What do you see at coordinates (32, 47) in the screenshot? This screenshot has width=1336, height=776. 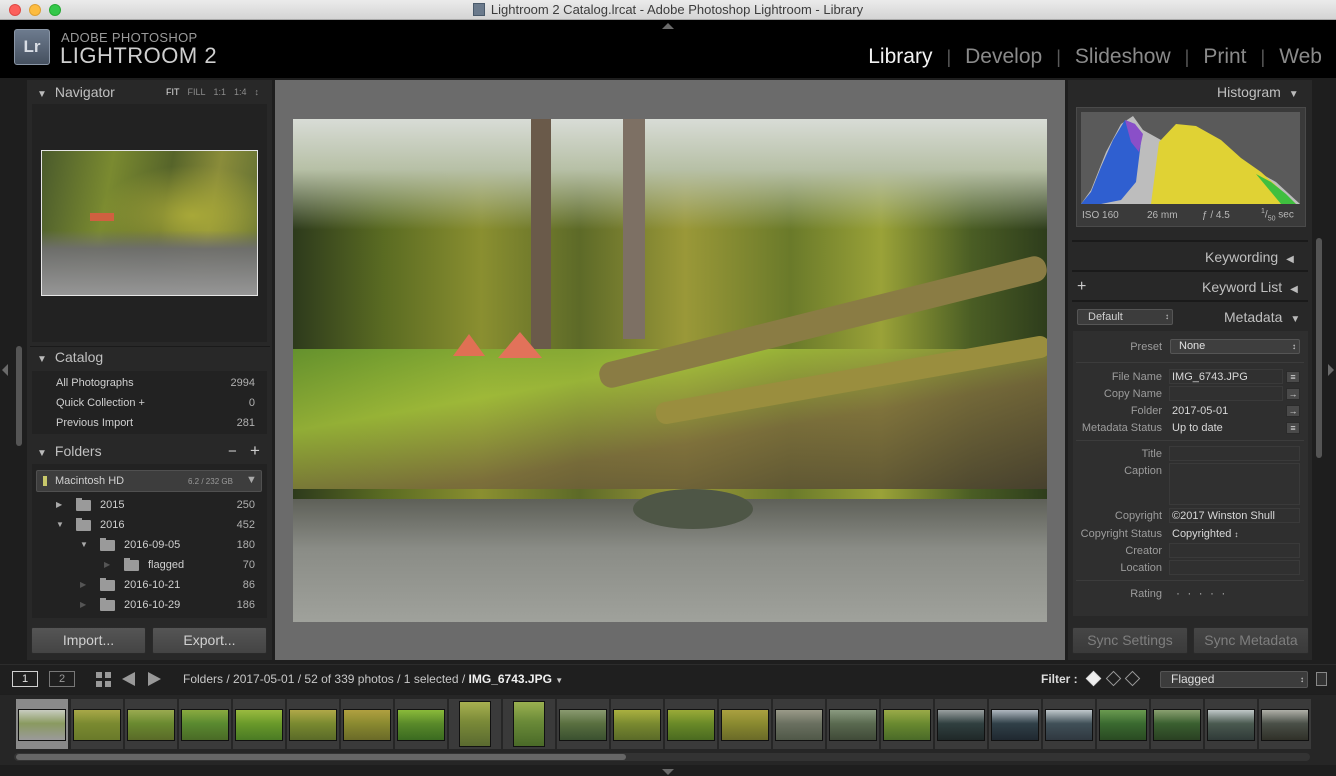 I see `lightroom-logo: Lr` at bounding box center [32, 47].